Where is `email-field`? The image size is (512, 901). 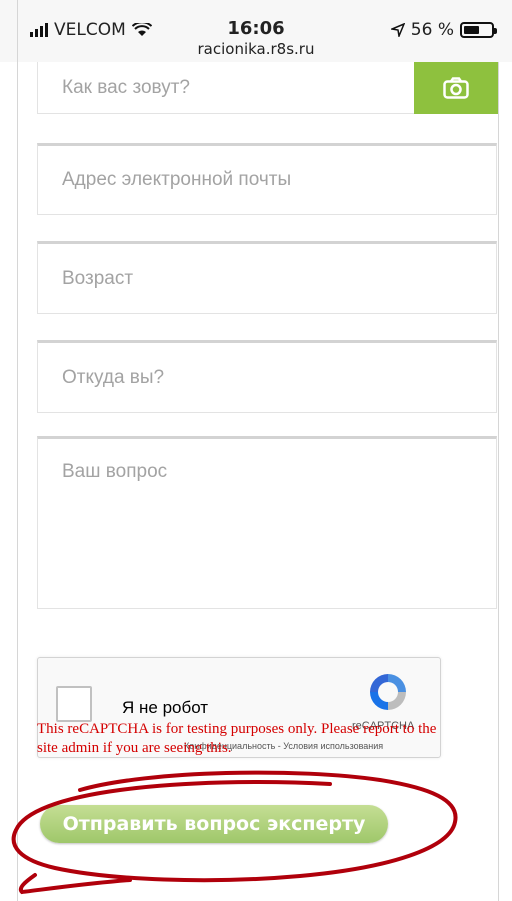
email-field is located at coordinates (267, 179).